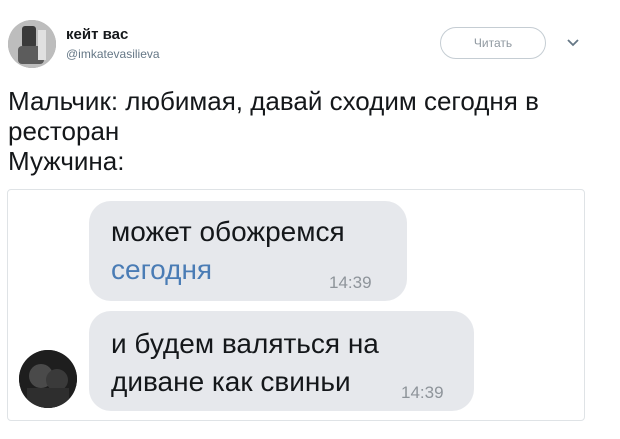  Describe the element at coordinates (493, 43) in the screenshot. I see `follow-button: Читать` at that location.